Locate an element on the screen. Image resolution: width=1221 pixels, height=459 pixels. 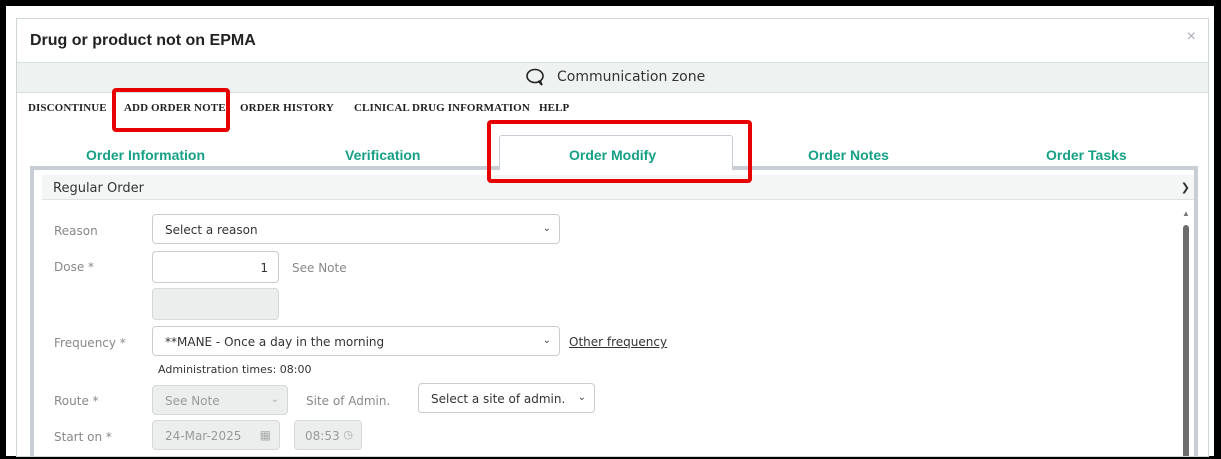
reason-select: Select a reason ⌄ is located at coordinates (356, 229).